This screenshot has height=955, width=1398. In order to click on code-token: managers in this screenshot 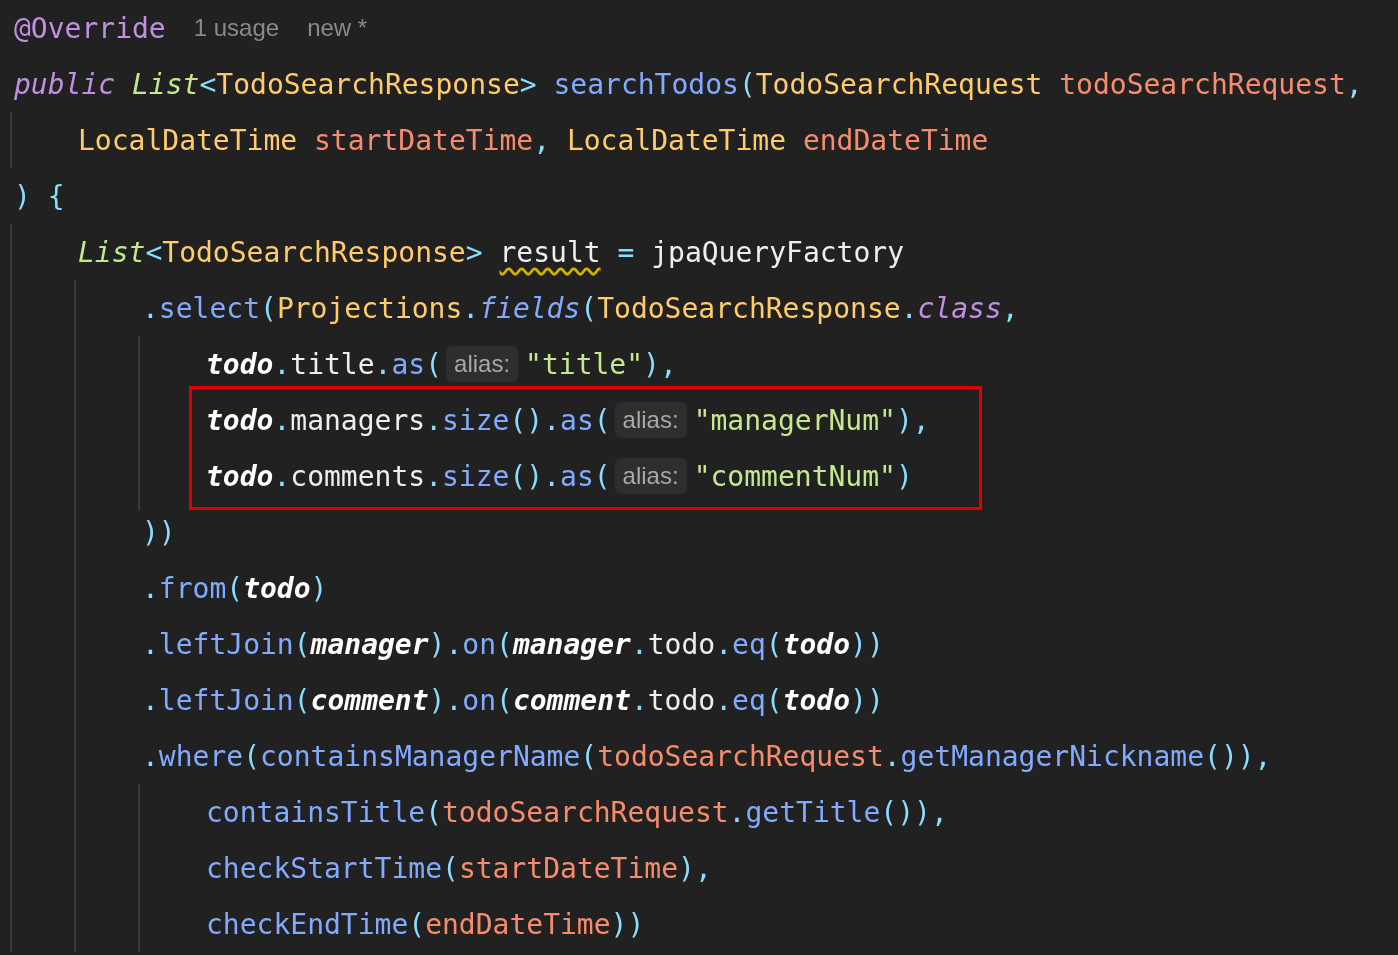, I will do `click(358, 420)`.